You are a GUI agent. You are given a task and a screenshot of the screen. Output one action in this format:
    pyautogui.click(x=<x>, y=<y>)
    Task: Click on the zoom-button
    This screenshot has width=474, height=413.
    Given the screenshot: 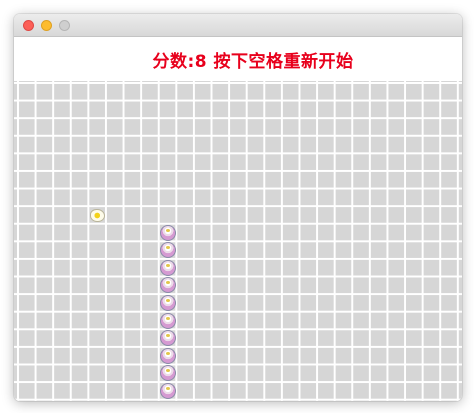 What is the action you would take?
    pyautogui.click(x=64, y=25)
    